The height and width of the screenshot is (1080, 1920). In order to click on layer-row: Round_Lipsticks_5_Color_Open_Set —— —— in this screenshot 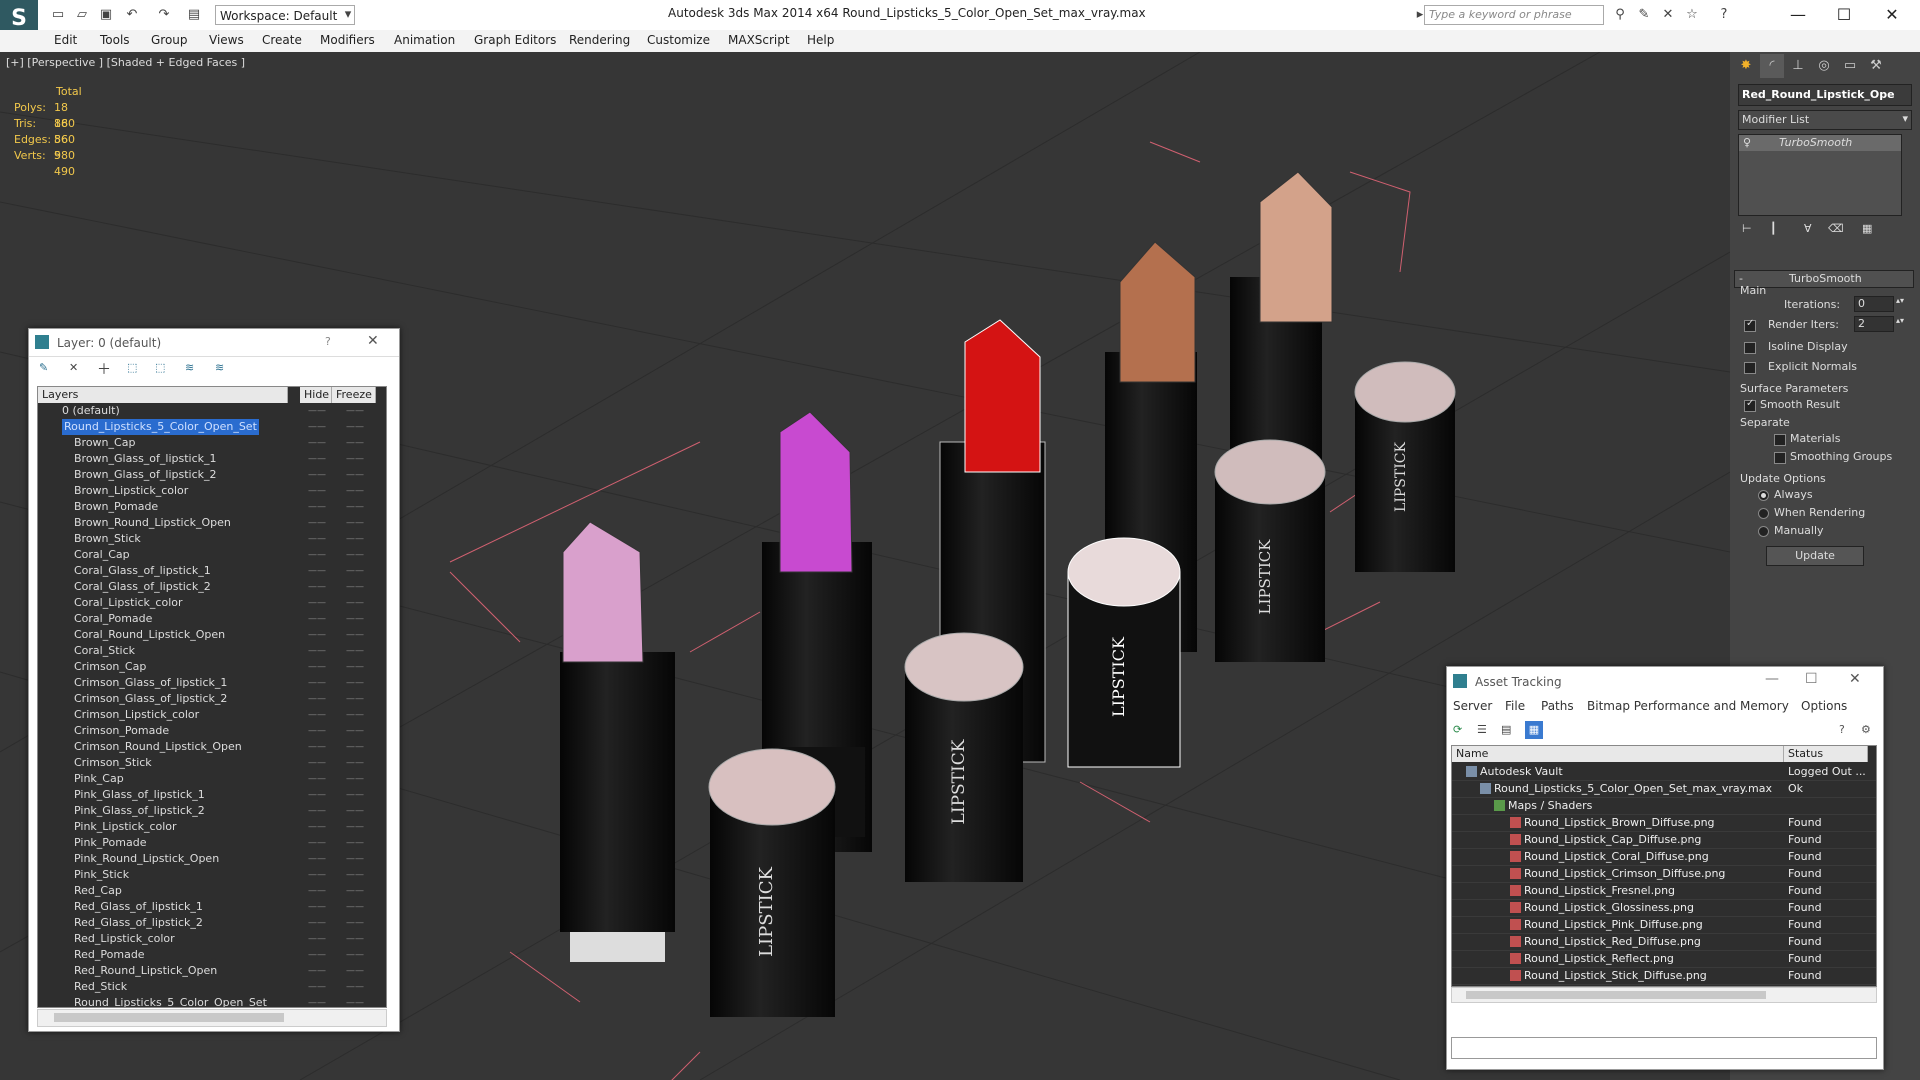, I will do `click(212, 1001)`.